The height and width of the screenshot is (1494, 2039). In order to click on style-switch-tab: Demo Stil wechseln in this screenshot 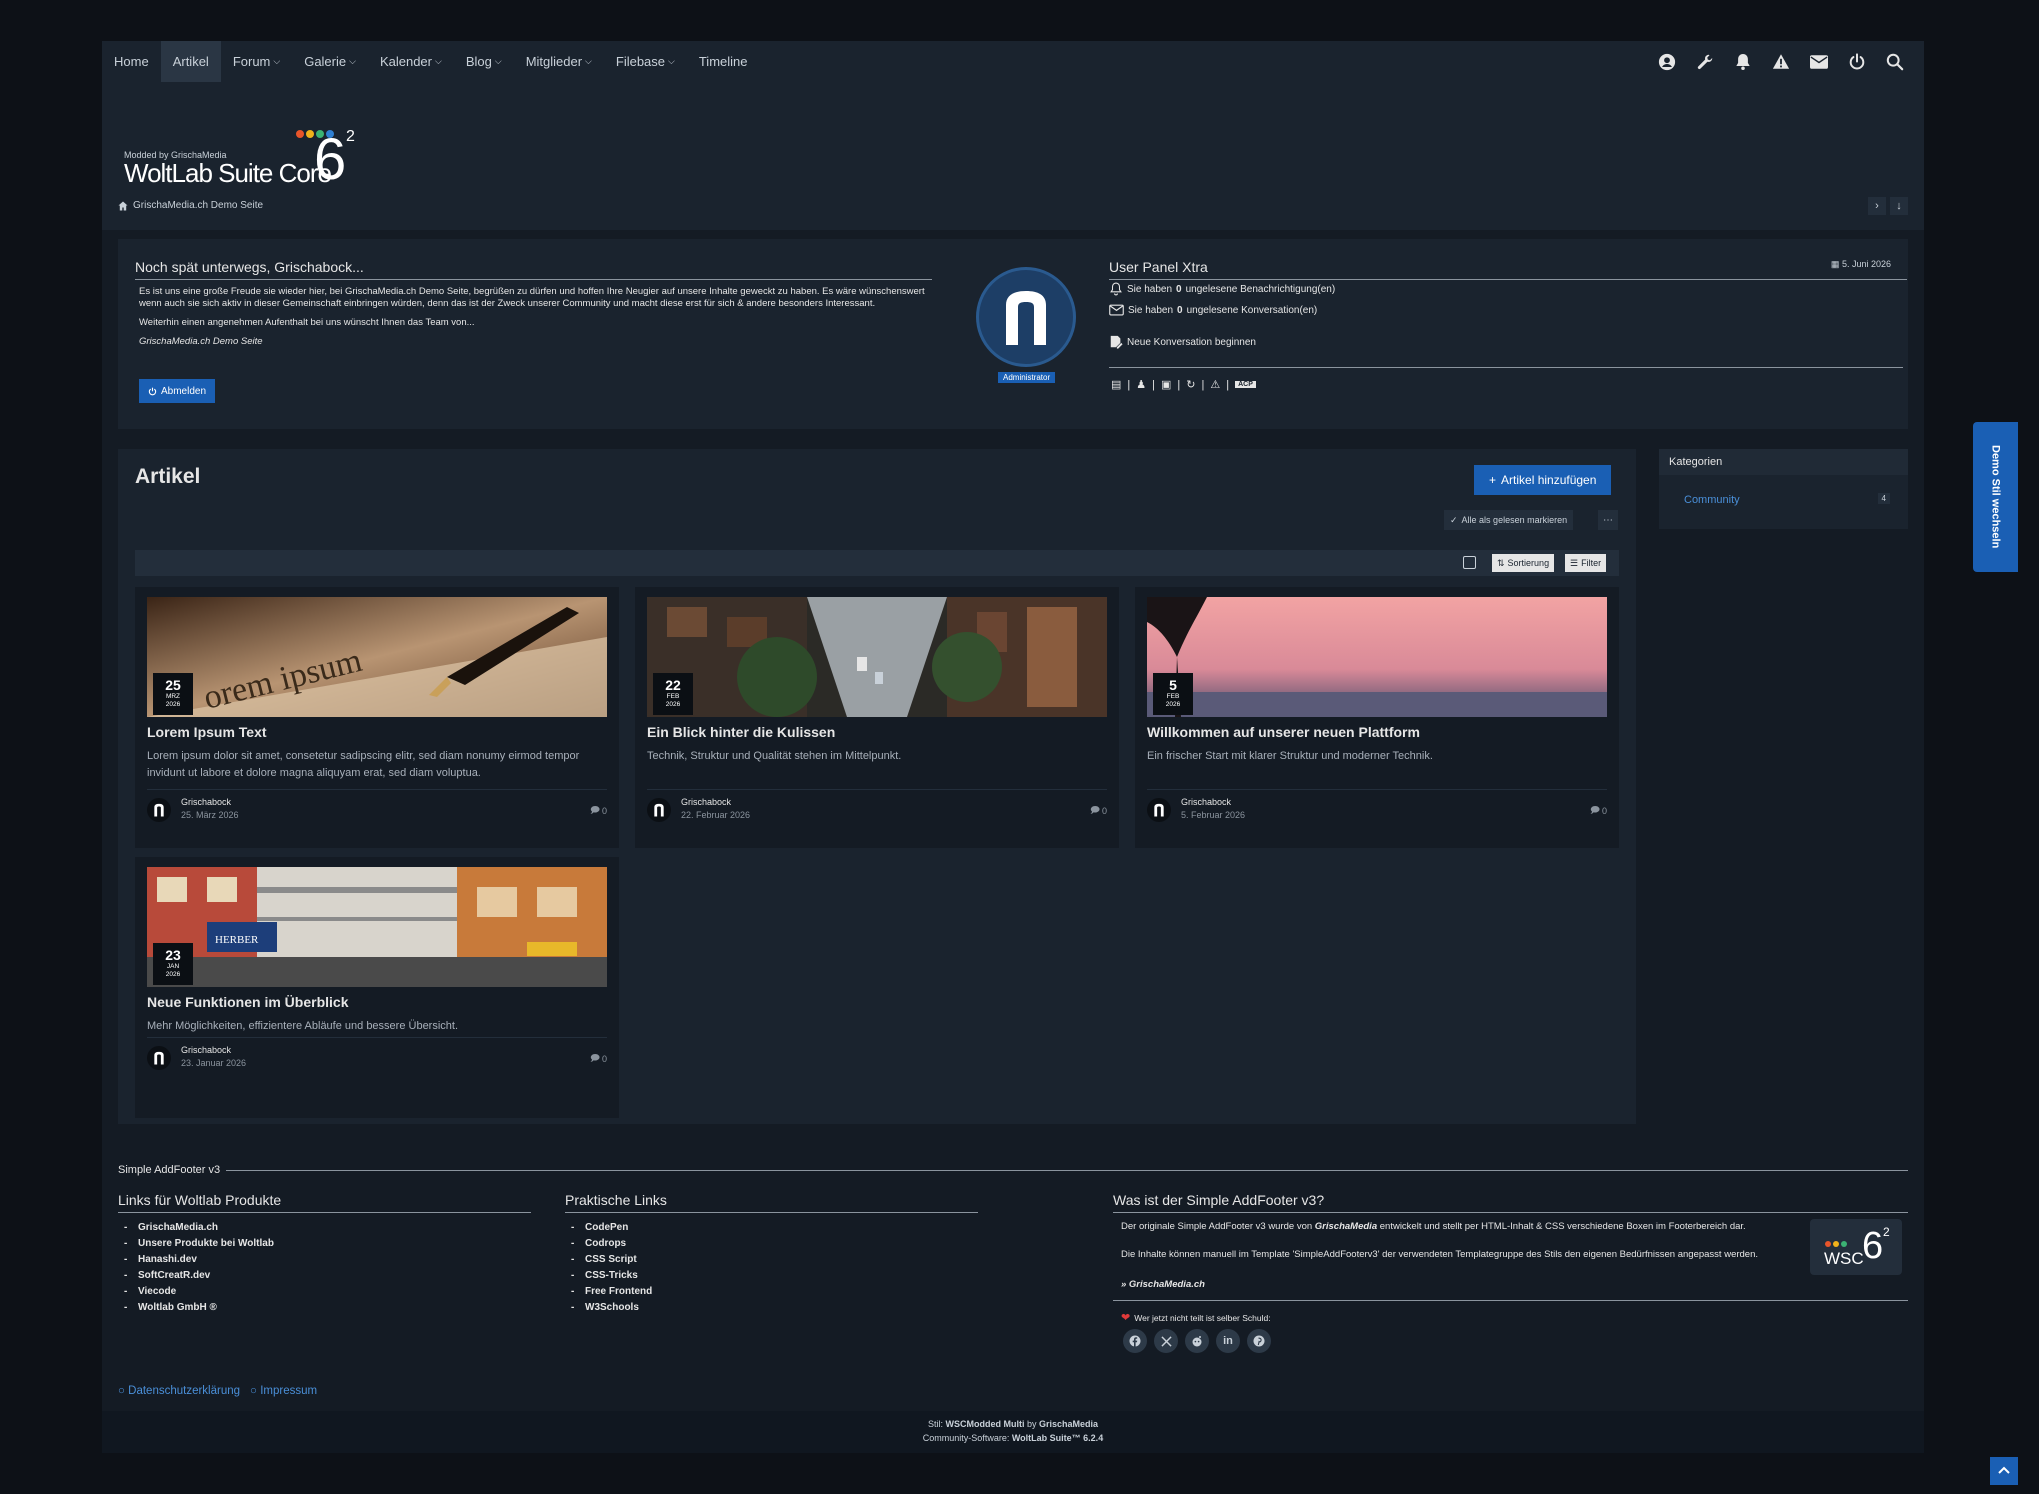, I will do `click(1995, 497)`.